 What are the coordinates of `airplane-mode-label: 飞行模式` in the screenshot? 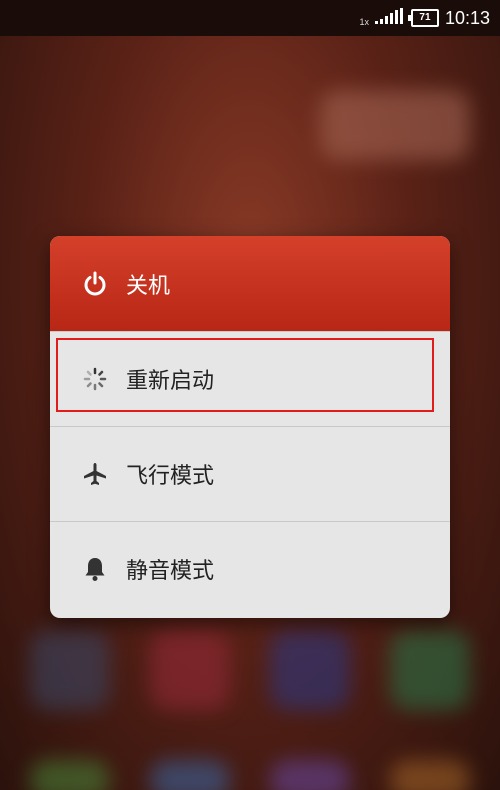 It's located at (170, 476).